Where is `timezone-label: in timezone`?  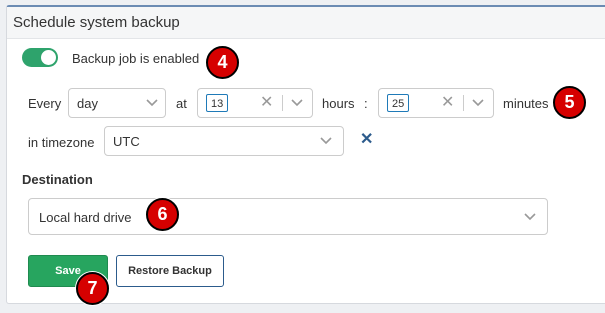 timezone-label: in timezone is located at coordinates (61, 142).